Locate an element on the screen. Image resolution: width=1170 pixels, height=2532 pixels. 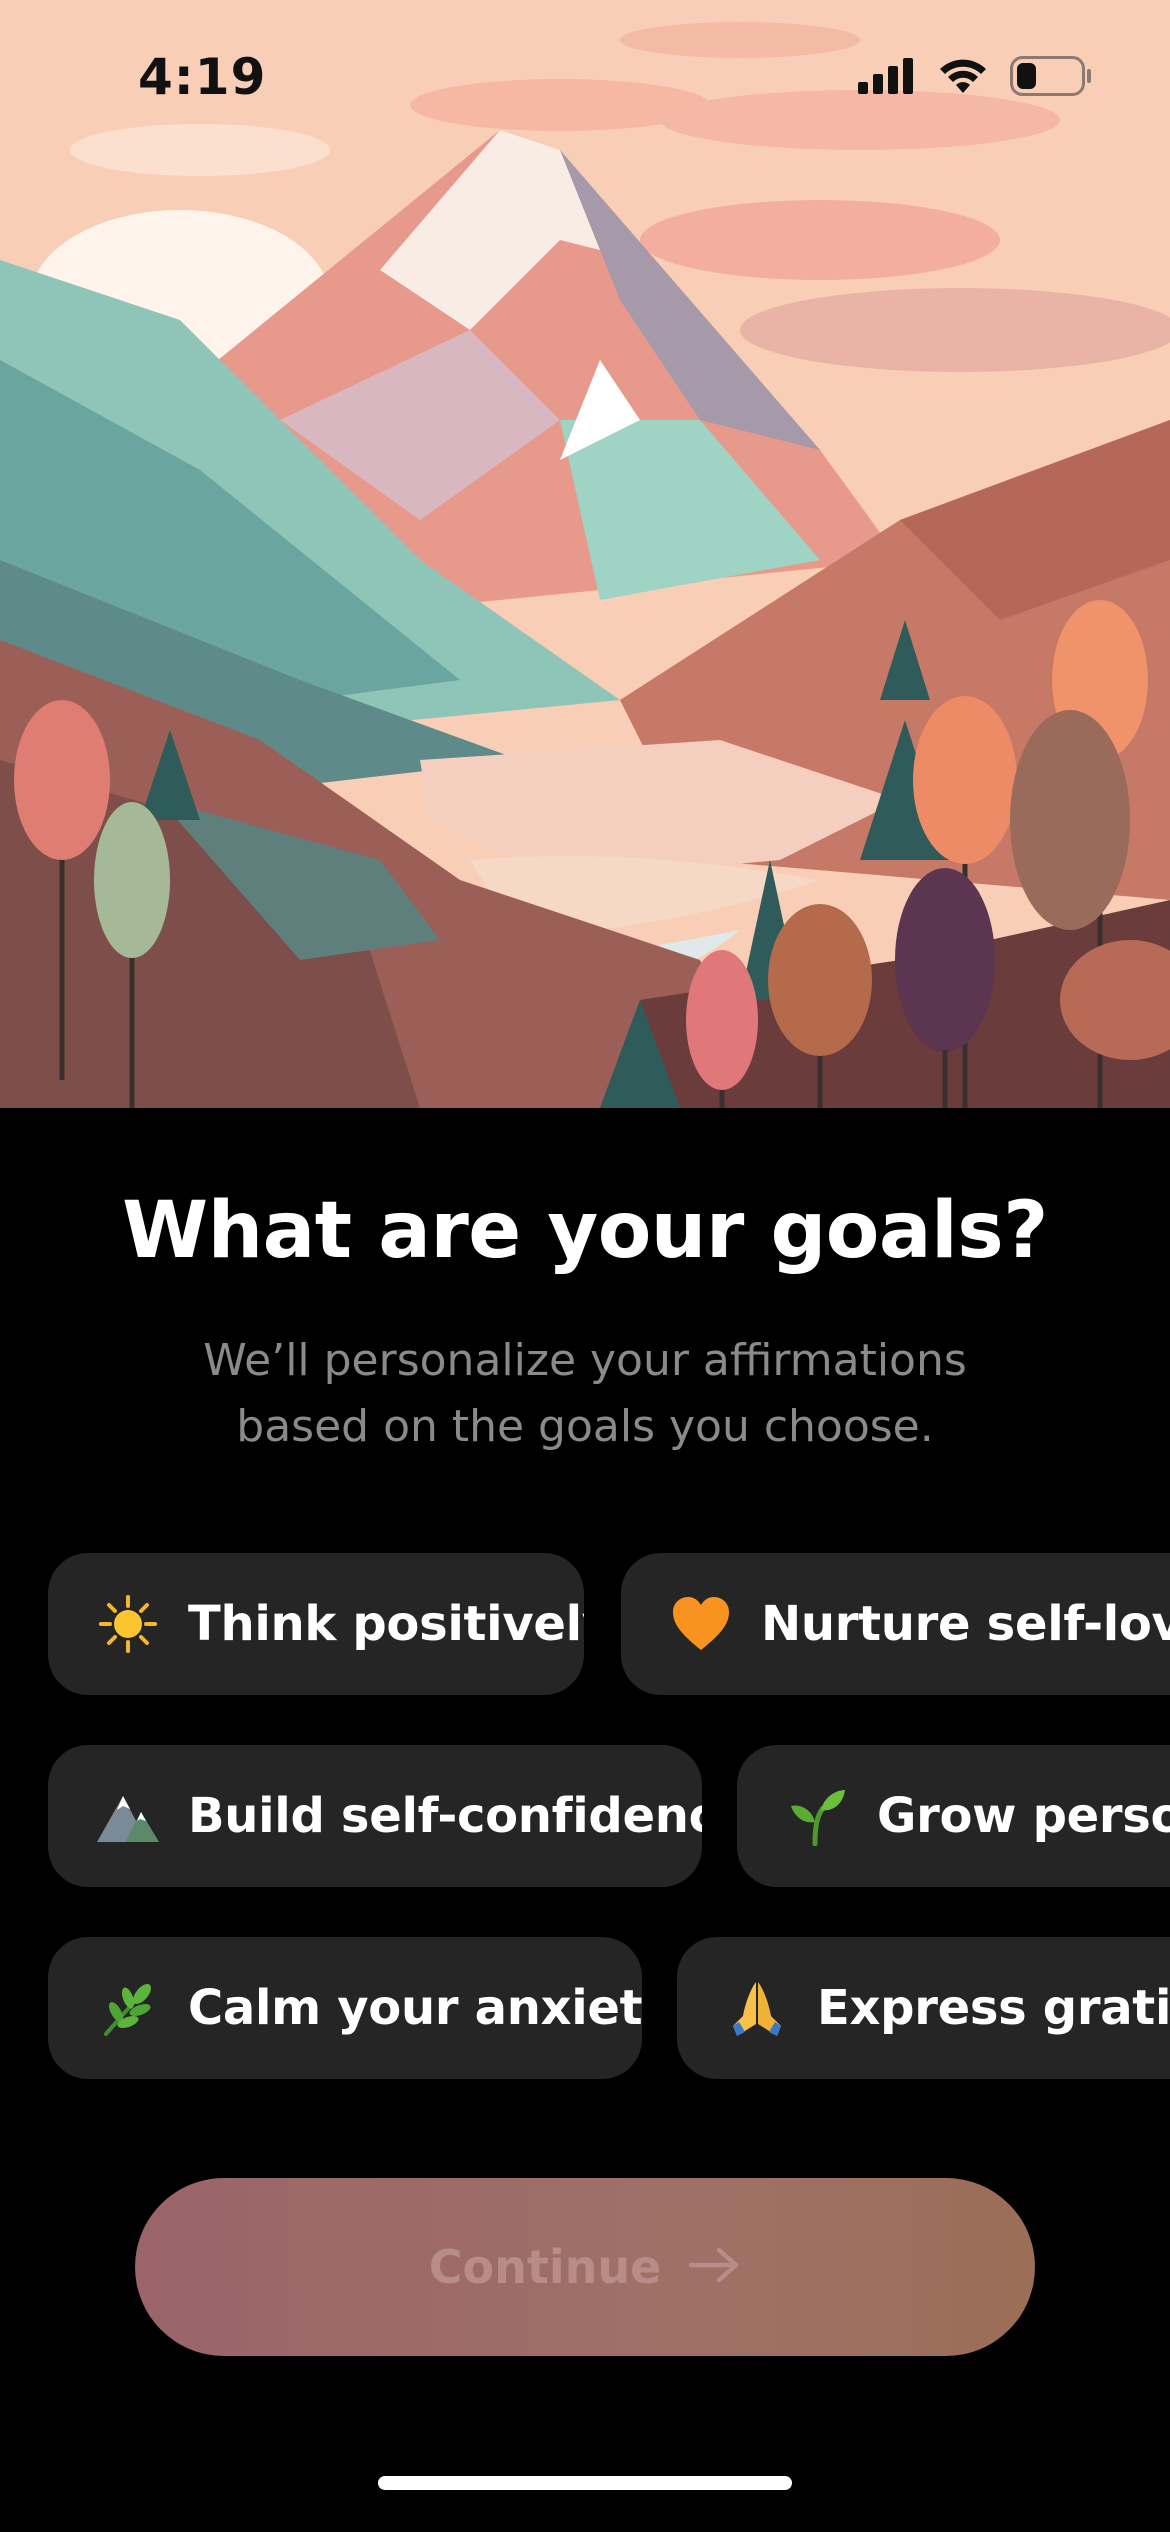
subtitle-line-1: We’ll personalize your affirmations is located at coordinates (585, 1360).